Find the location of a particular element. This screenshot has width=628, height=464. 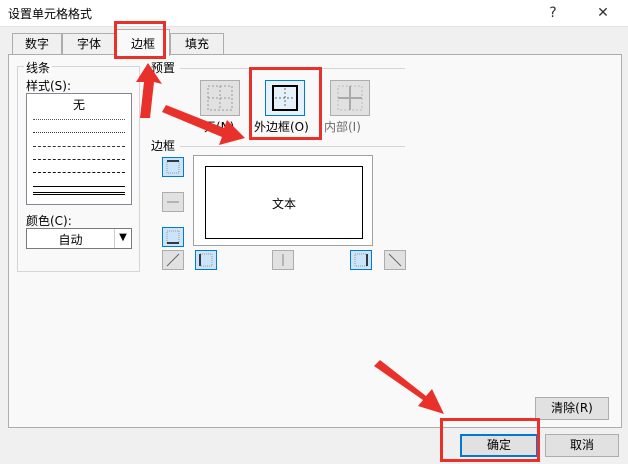

preview-cell: 文本 is located at coordinates (284, 202).